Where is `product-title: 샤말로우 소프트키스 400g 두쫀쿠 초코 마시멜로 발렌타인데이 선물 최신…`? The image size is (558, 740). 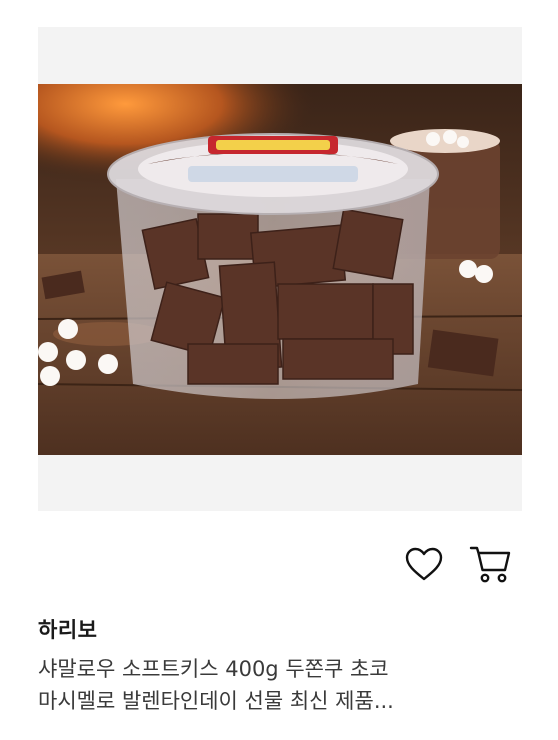 product-title: 샤말로우 소프트키스 400g 두쫀쿠 초코 마시멜로 발렌타인데이 선물 최신… is located at coordinates (280, 685).